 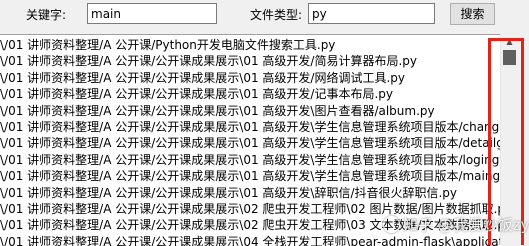 What do you see at coordinates (152, 13) in the screenshot?
I see `keyword-input` at bounding box center [152, 13].